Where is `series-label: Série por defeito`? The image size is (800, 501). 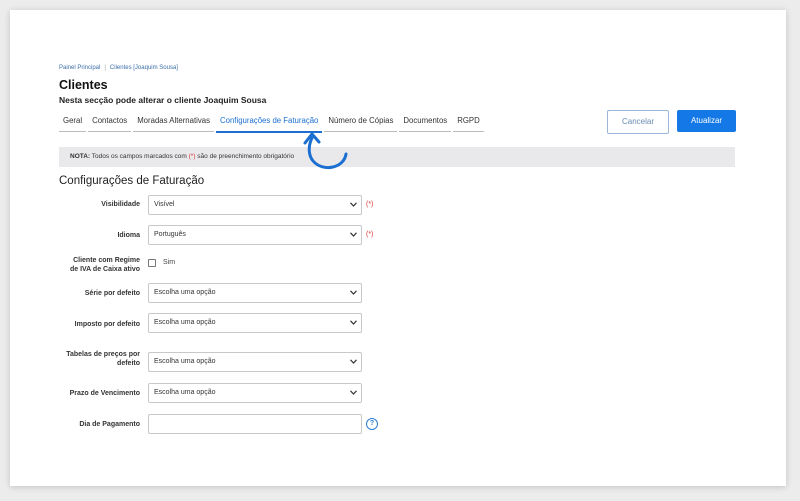 series-label: Série por defeito is located at coordinates (112, 293).